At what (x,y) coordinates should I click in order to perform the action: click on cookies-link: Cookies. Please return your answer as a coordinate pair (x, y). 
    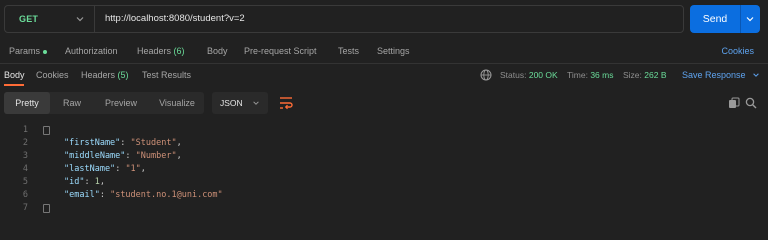
    Looking at the image, I should click on (737, 51).